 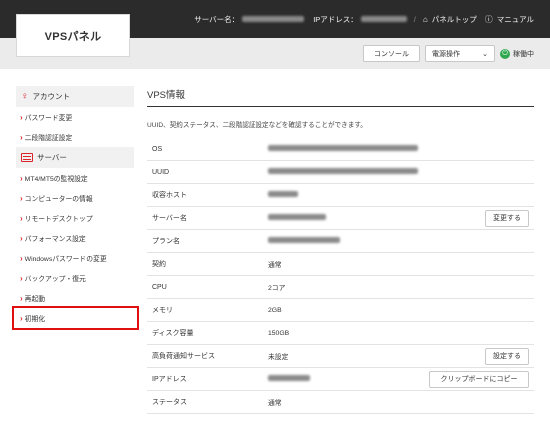 What do you see at coordinates (157, 149) in the screenshot?
I see `row-label: OS` at bounding box center [157, 149].